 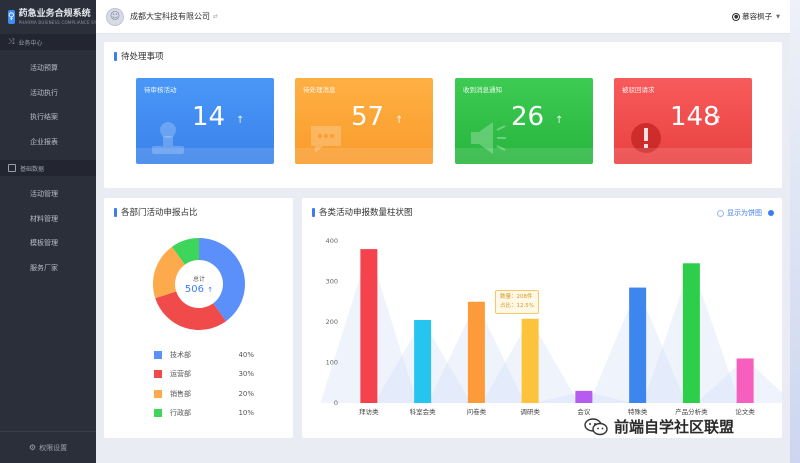 I want to click on card-value: 57, so click(x=368, y=117).